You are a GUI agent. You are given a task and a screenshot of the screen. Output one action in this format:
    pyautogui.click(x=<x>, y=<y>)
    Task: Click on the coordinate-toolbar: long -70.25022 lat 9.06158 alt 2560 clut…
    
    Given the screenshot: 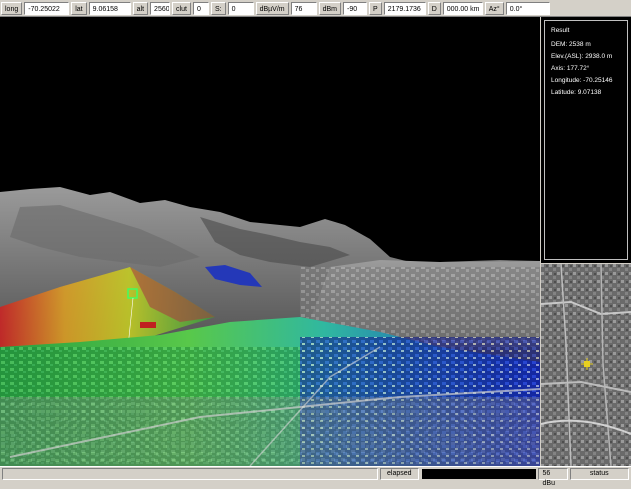 What is the action you would take?
    pyautogui.click(x=315, y=8)
    